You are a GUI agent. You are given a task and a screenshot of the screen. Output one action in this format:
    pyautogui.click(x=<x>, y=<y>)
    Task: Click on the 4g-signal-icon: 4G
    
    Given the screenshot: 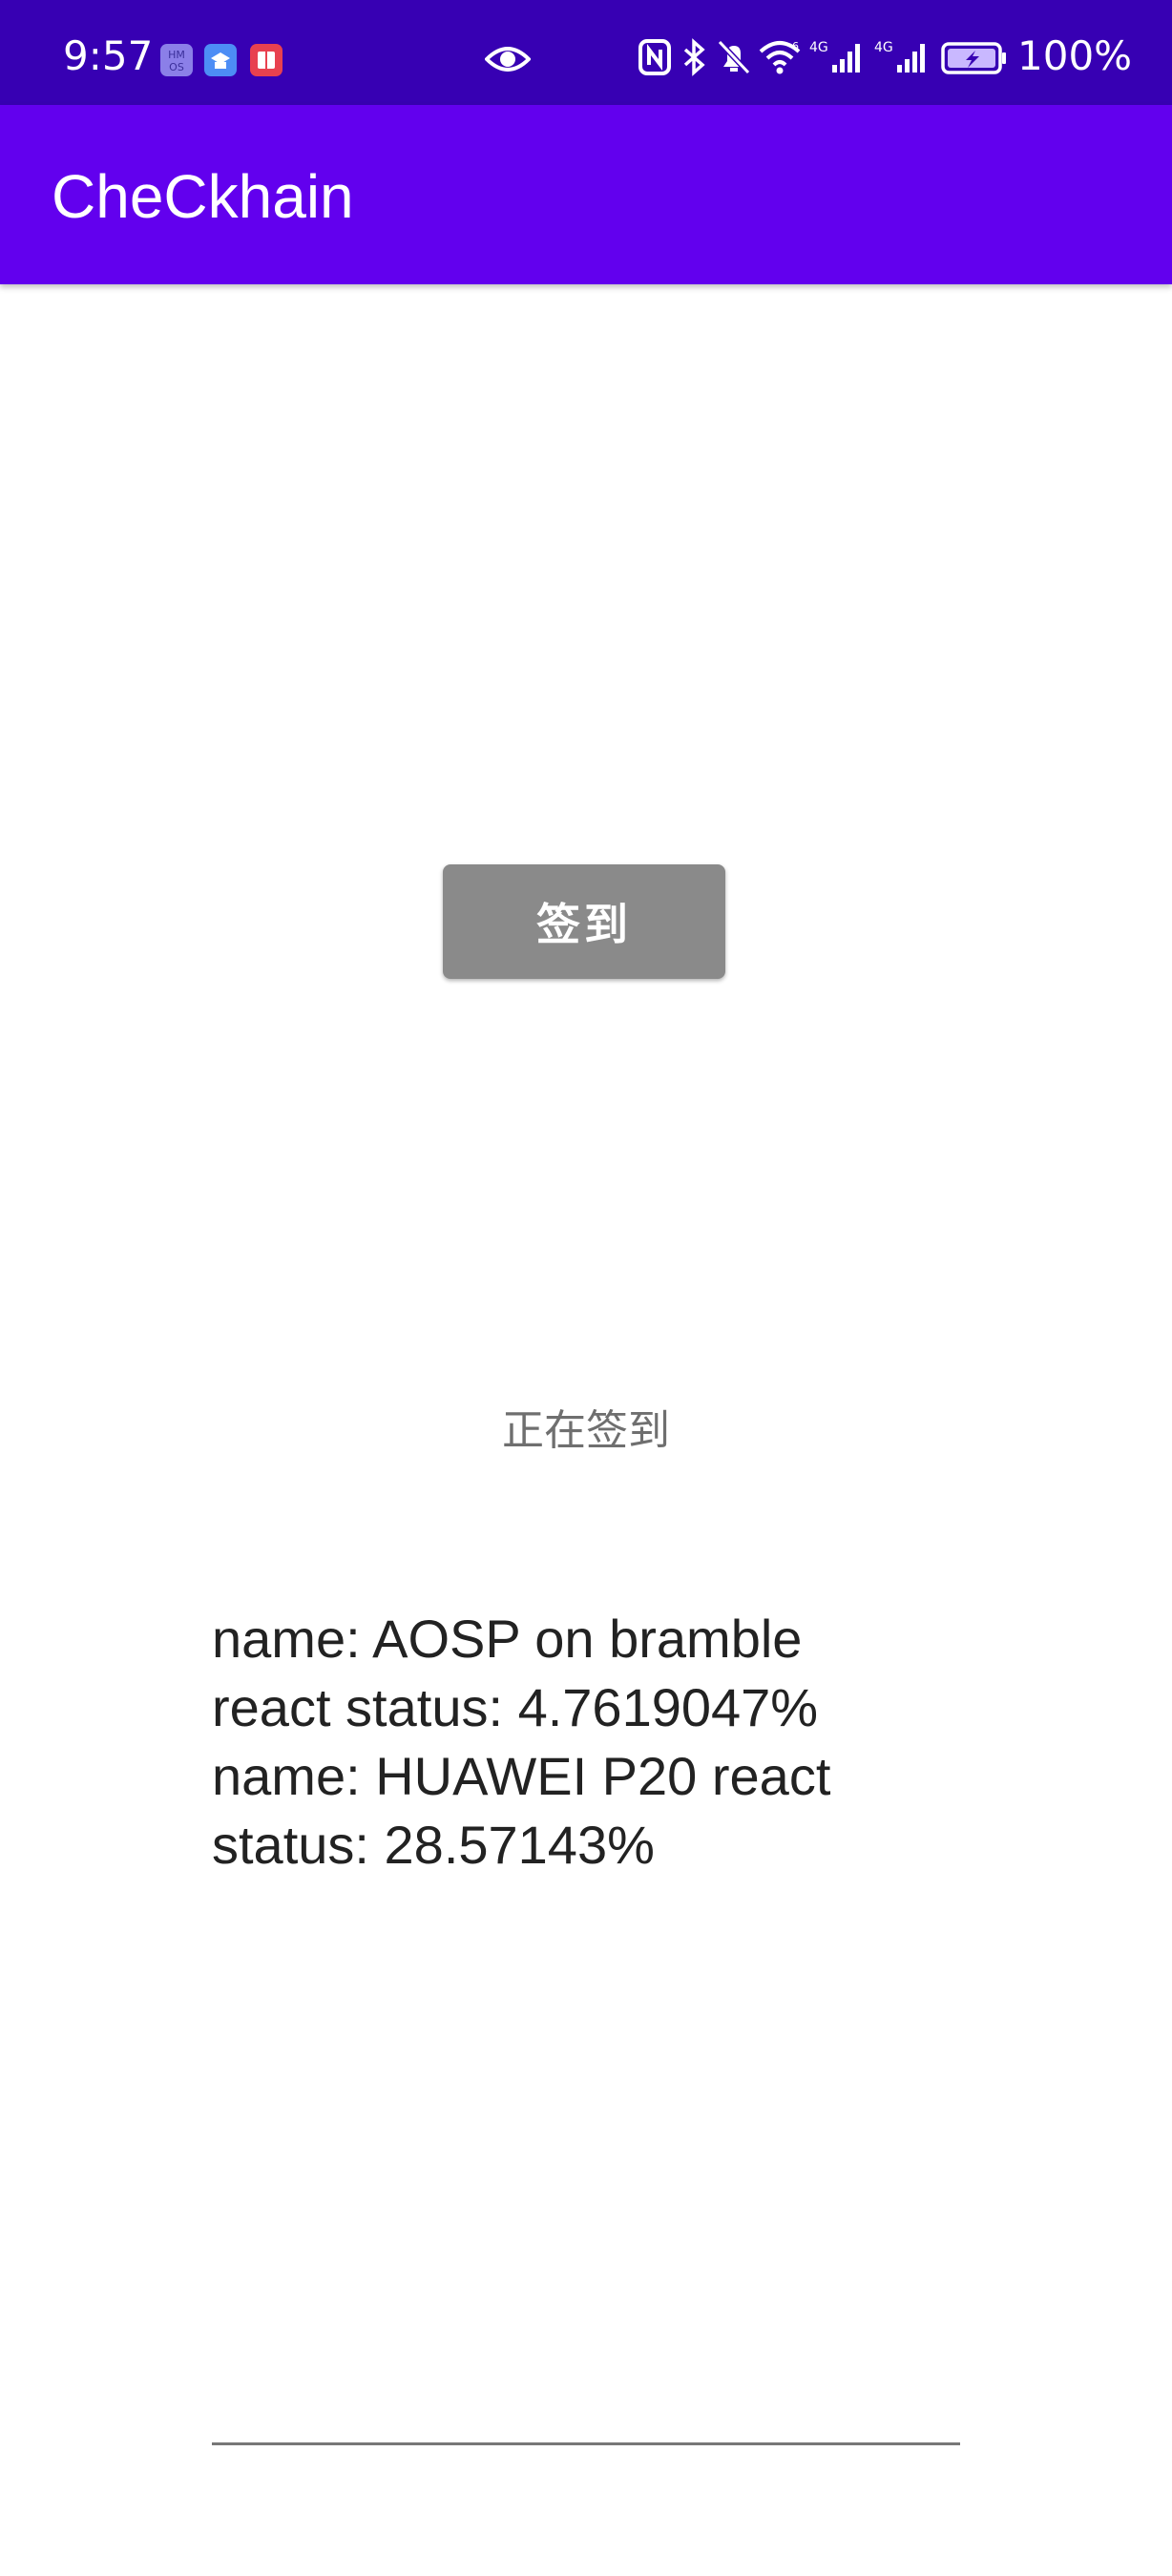 What is the action you would take?
    pyautogui.click(x=838, y=59)
    